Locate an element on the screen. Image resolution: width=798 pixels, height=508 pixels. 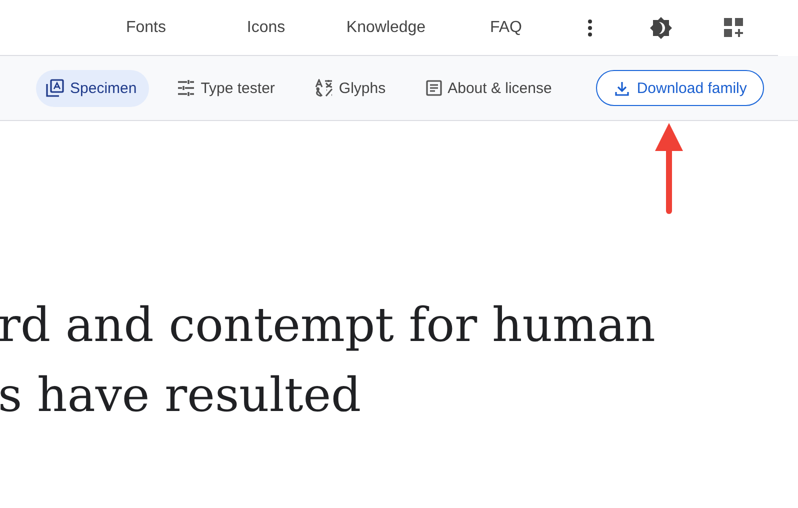
tab: Glyphs is located at coordinates (351, 88).